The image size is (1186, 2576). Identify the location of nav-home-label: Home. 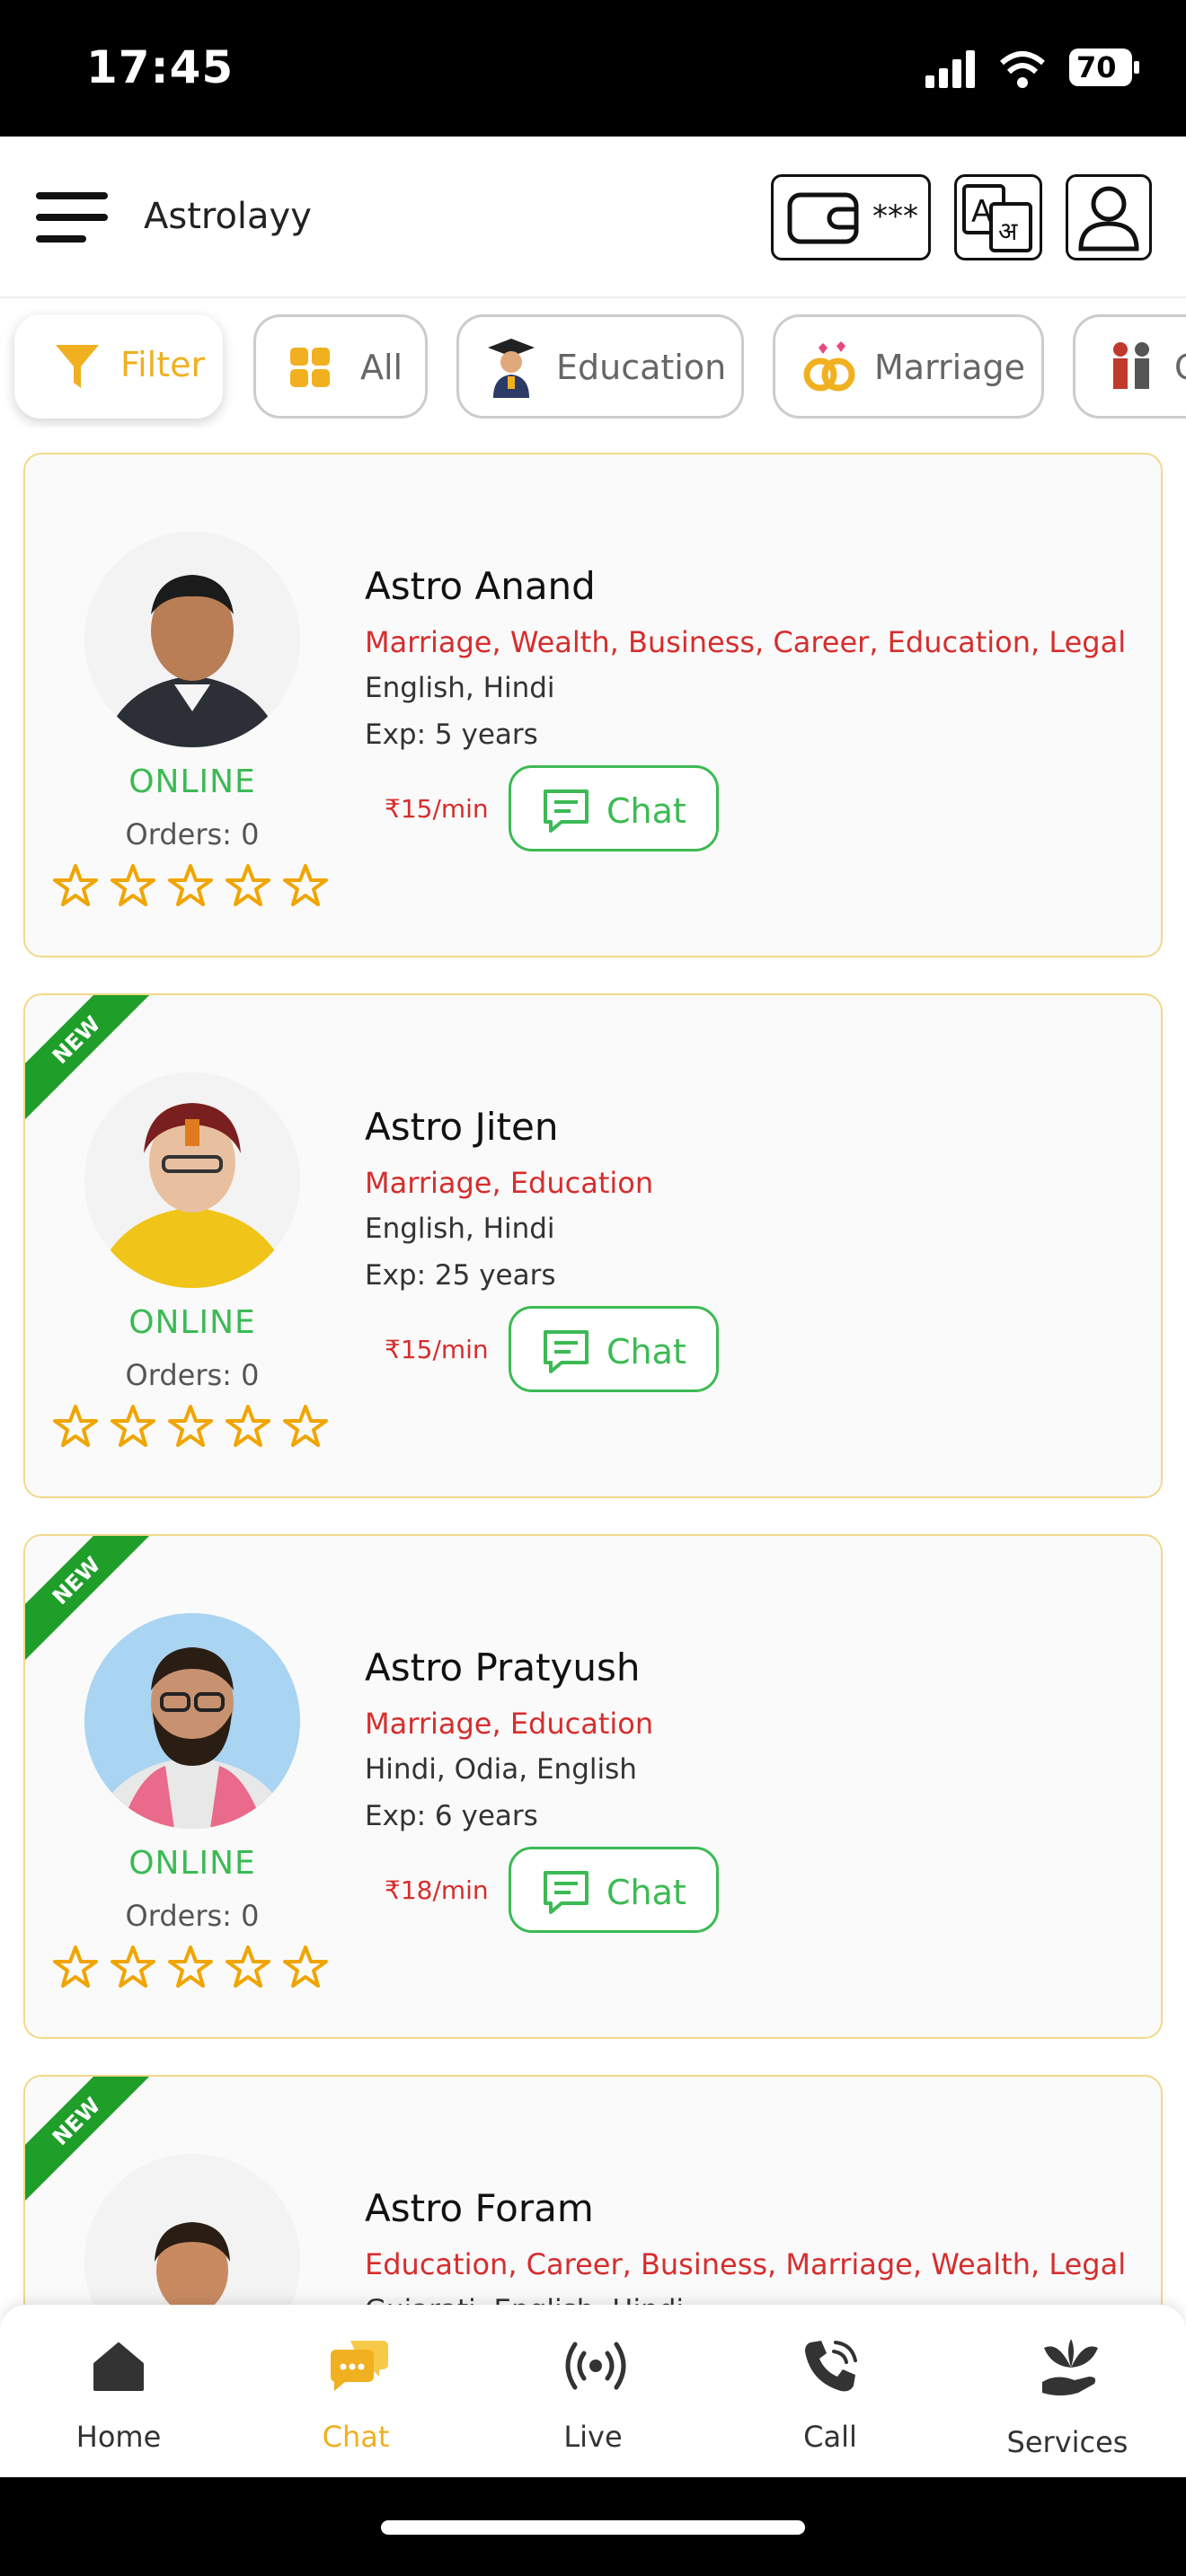
(118, 2437).